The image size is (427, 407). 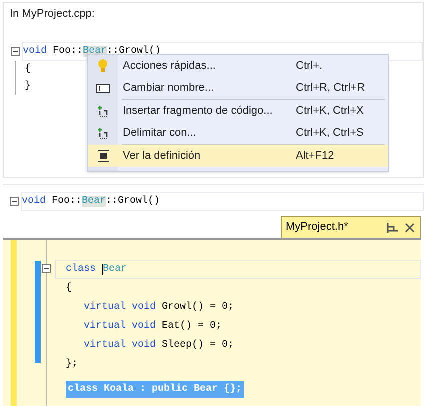 What do you see at coordinates (238, 88) in the screenshot?
I see `menu-item: Cambiar nombre... Ctrl+R, Ctrl+R` at bounding box center [238, 88].